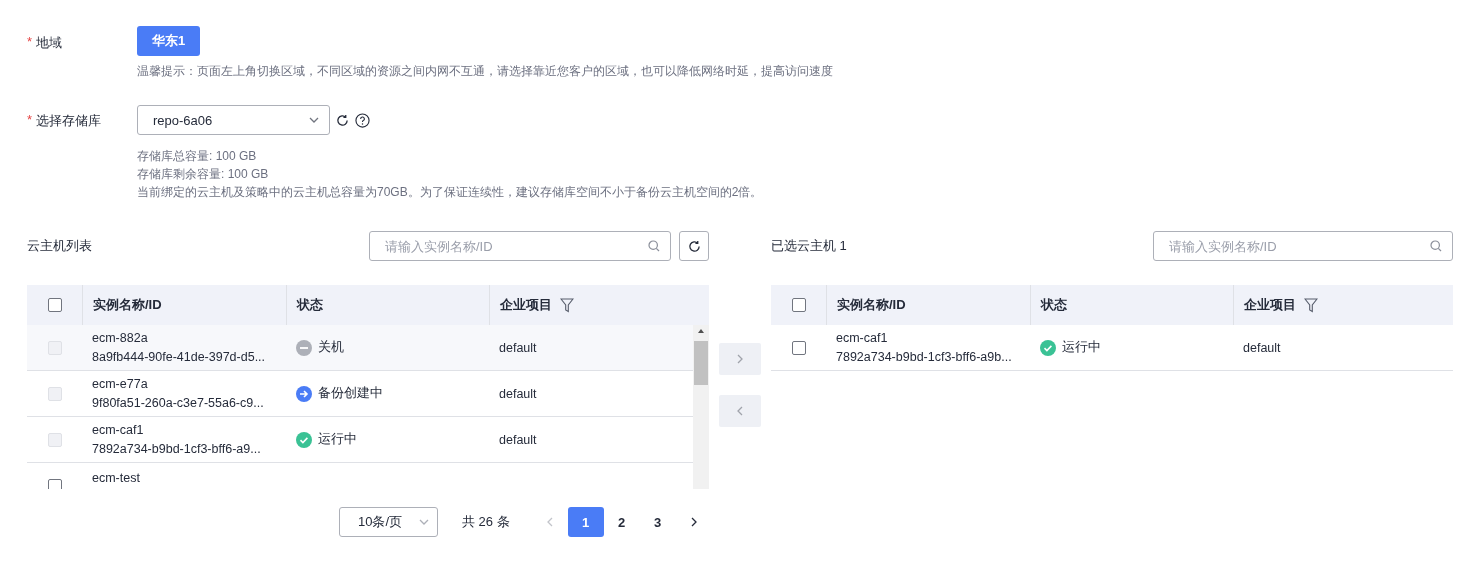 This screenshot has height=573, width=1461. Describe the element at coordinates (701, 363) in the screenshot. I see `scrollbar-thumb` at that location.